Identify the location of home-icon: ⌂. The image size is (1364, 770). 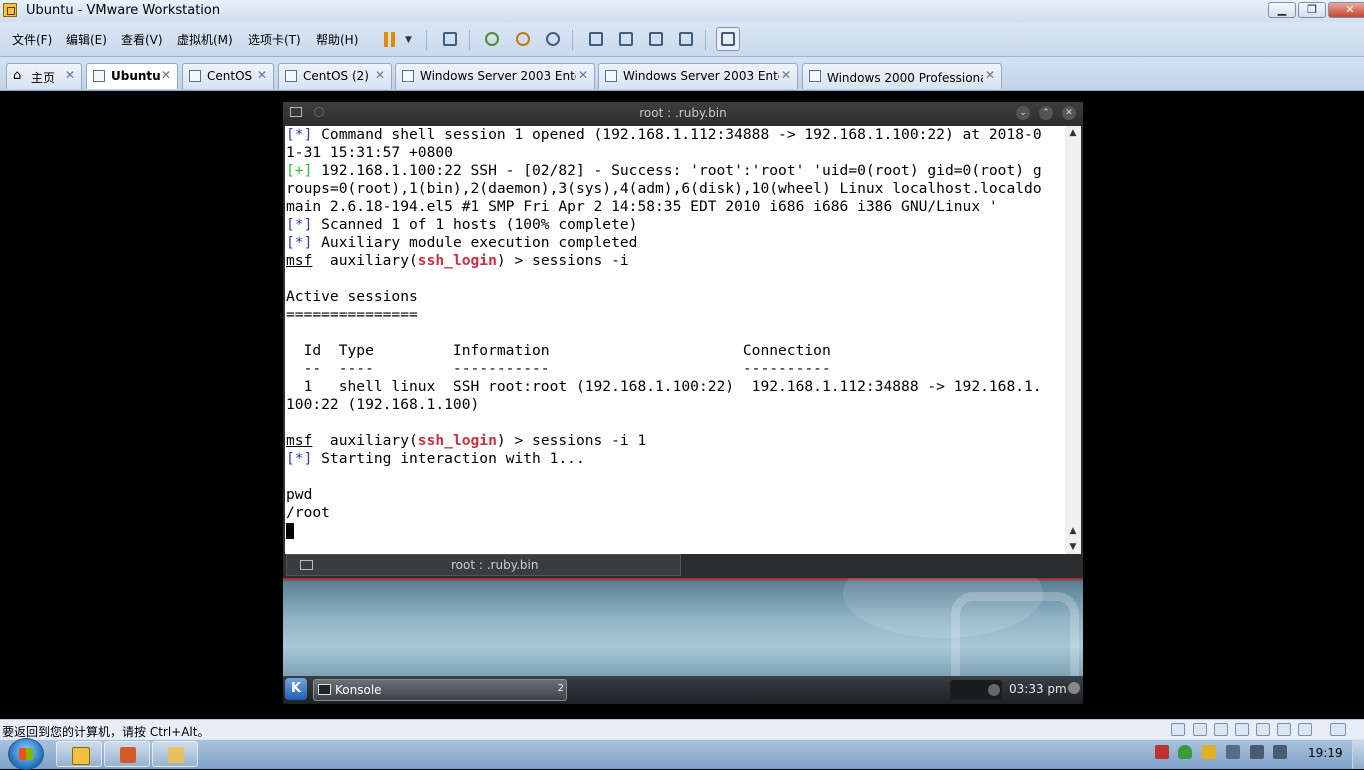
(17, 75).